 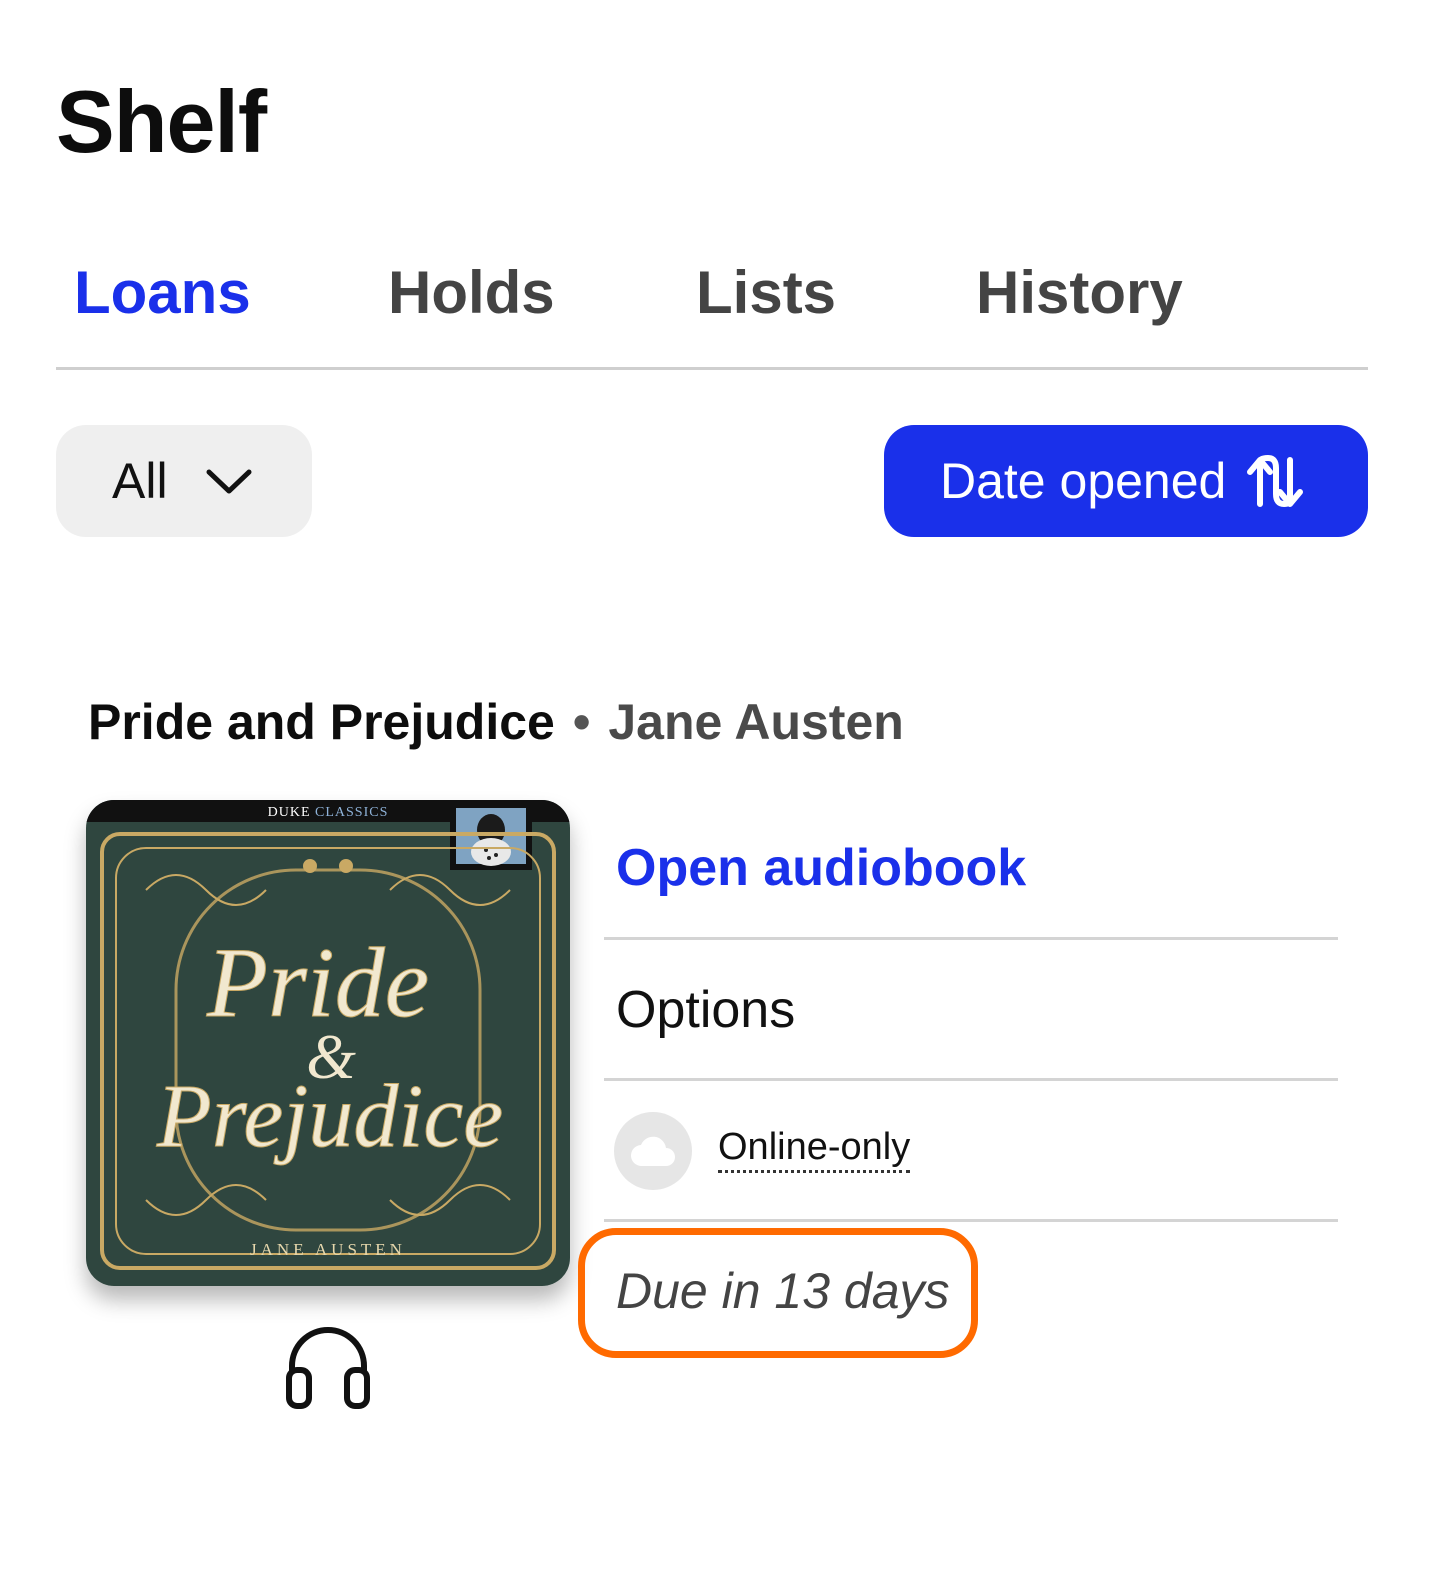 I want to click on svg-text: DUKE CLASSICS, so click(x=328, y=812).